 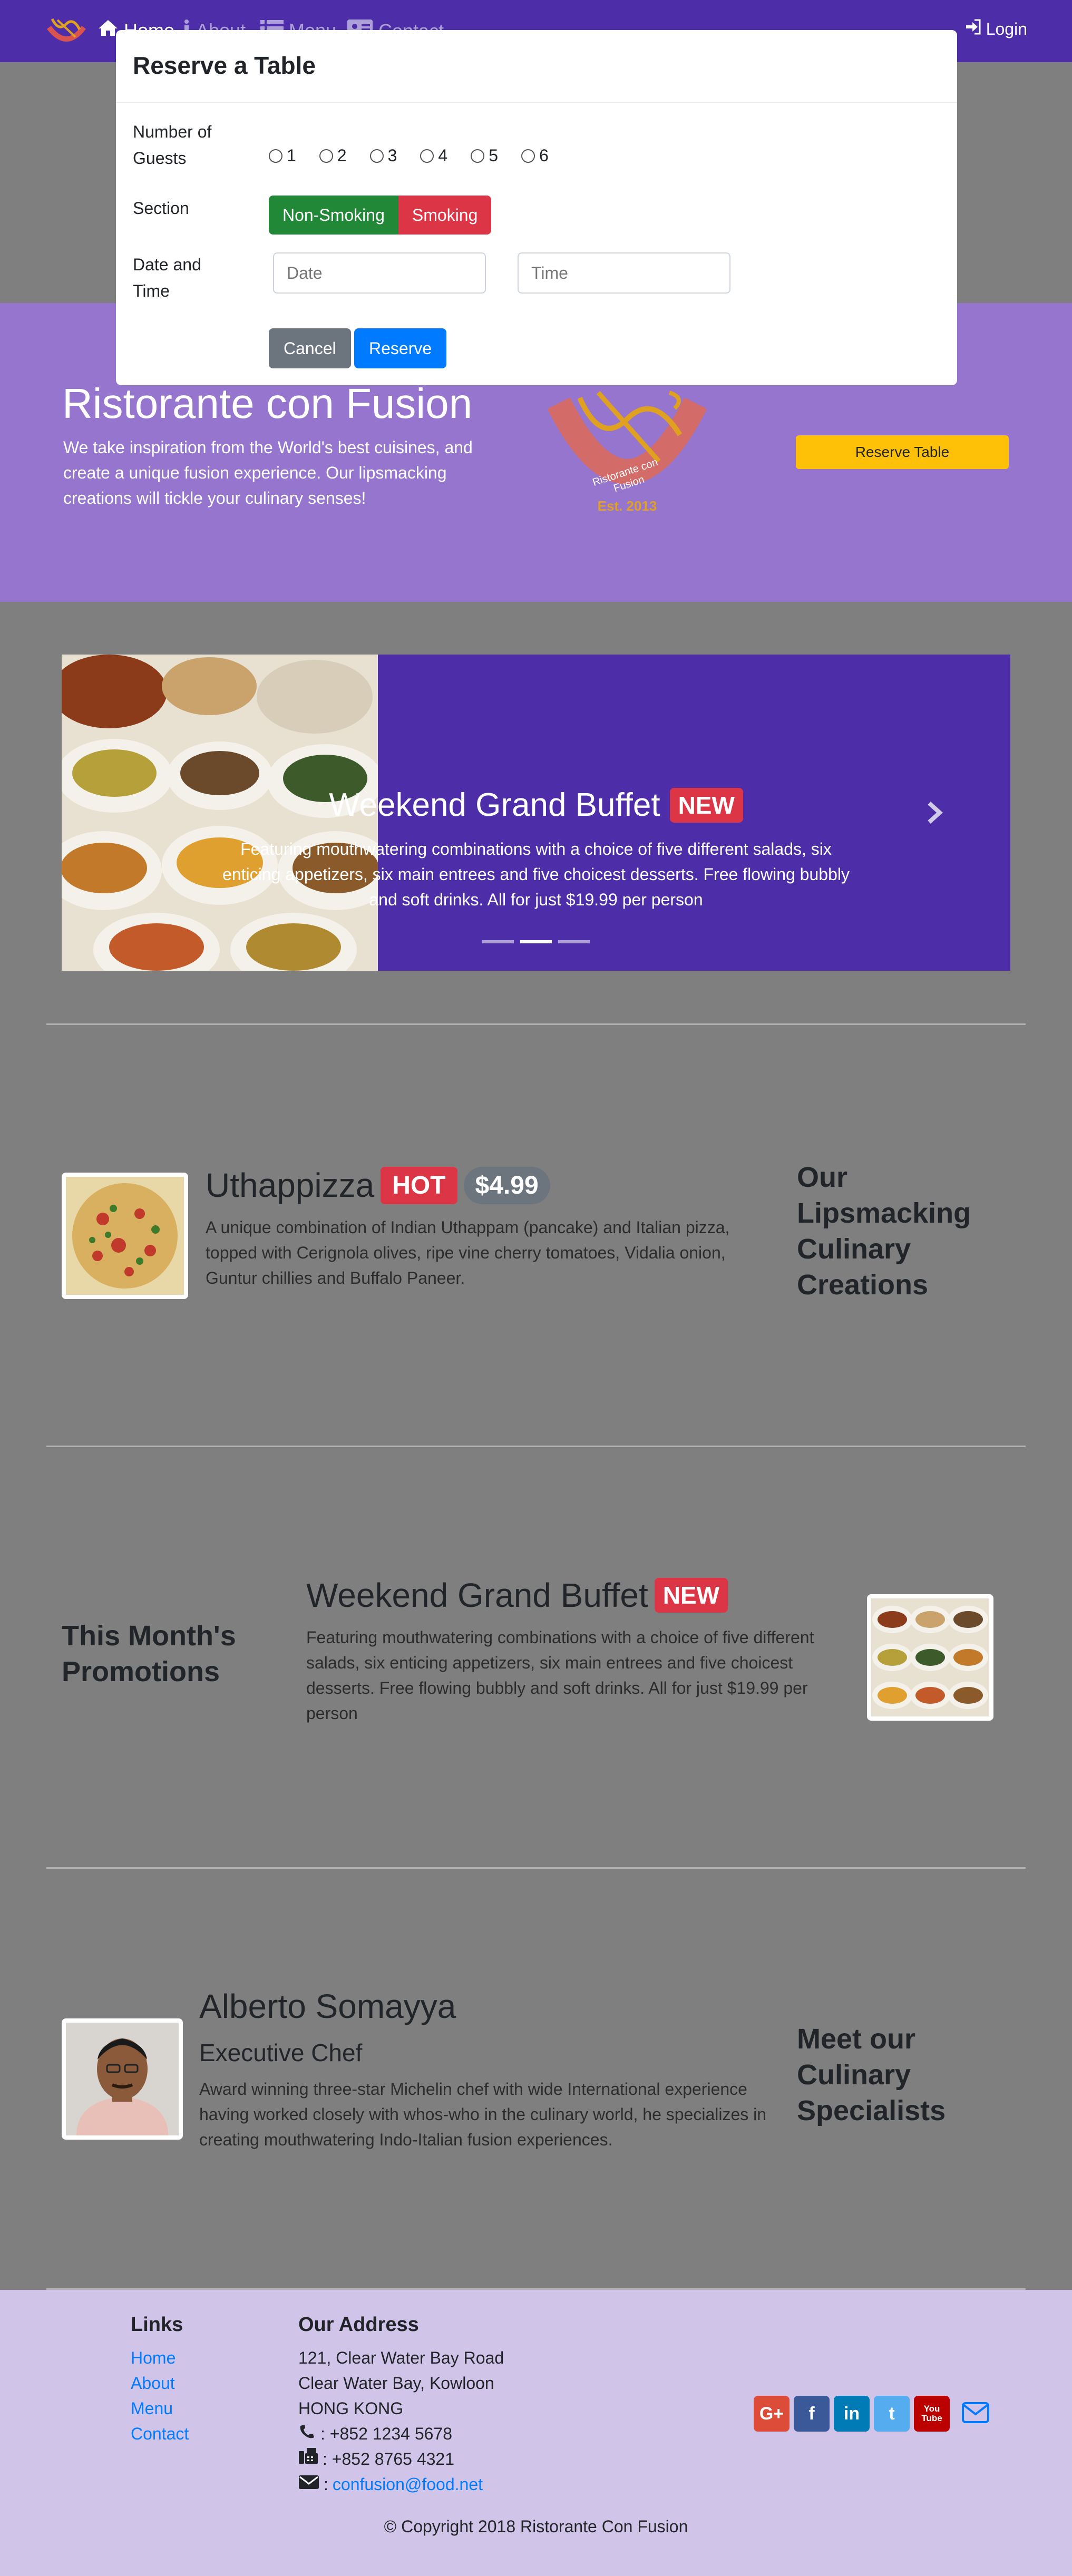 I want to click on guests-radio-group: 1 2 3 4 5 6, so click(x=409, y=155).